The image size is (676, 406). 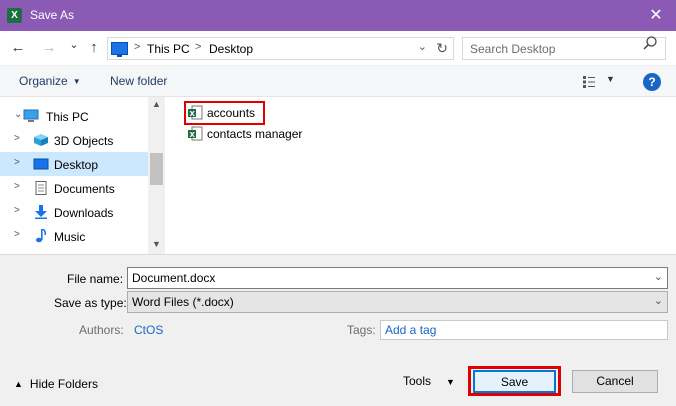 I want to click on breadcrumb-desktop: Desktop, so click(x=231, y=49).